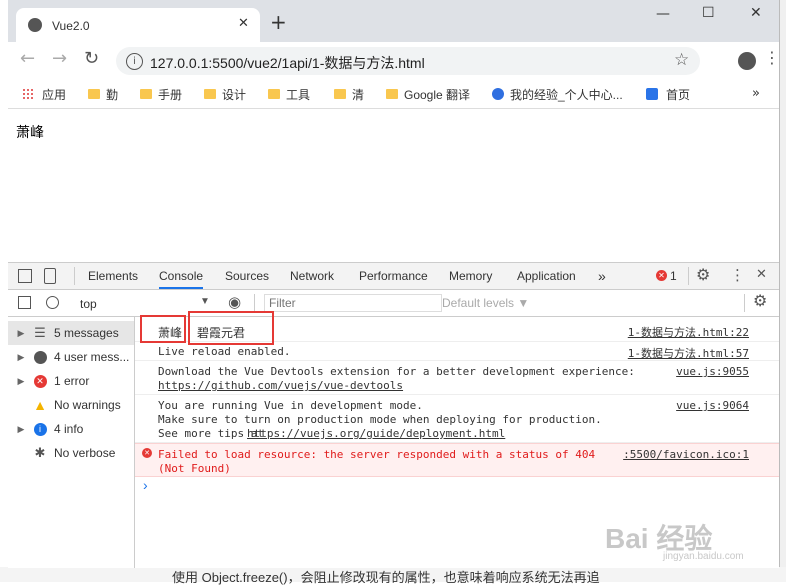 The height and width of the screenshot is (586, 786). What do you see at coordinates (59, 58) in the screenshot?
I see `forward-arrow-icon: →` at bounding box center [59, 58].